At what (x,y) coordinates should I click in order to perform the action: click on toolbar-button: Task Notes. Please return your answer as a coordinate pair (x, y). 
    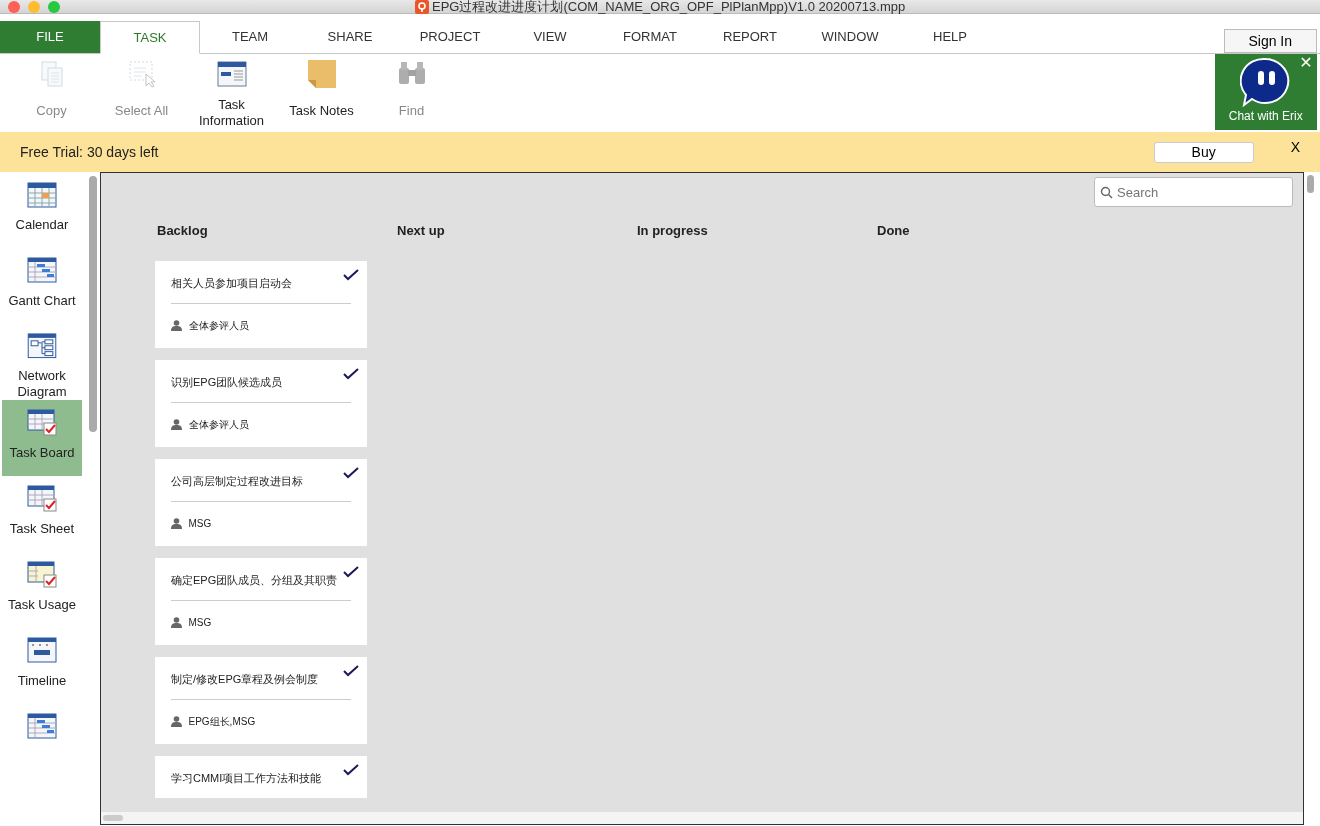
    Looking at the image, I should click on (321, 91).